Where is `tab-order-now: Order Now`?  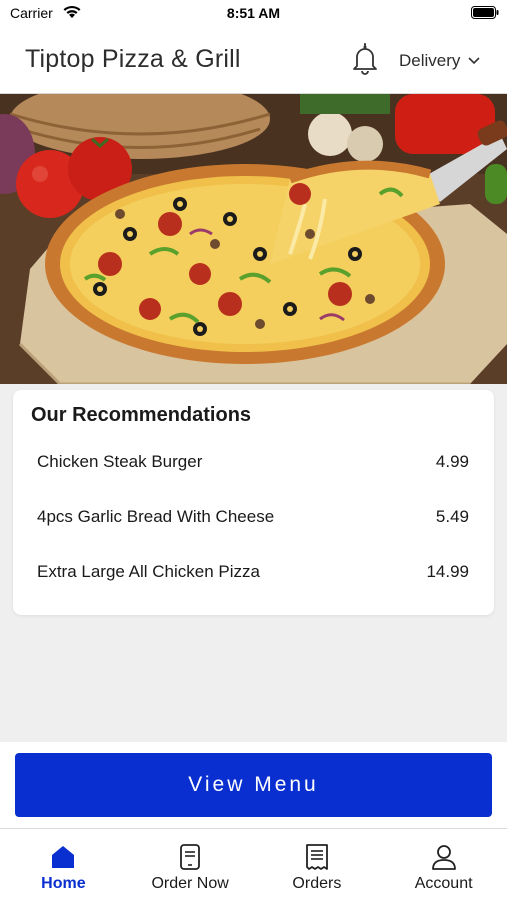 tab-order-now: Order Now is located at coordinates (190, 864).